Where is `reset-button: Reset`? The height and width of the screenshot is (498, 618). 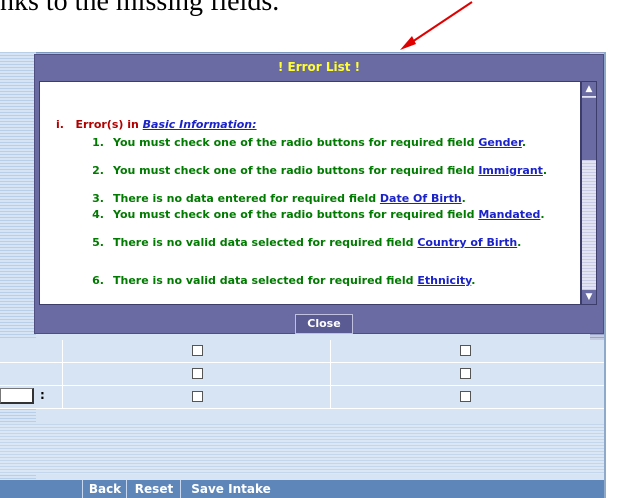 reset-button: Reset is located at coordinates (153, 489).